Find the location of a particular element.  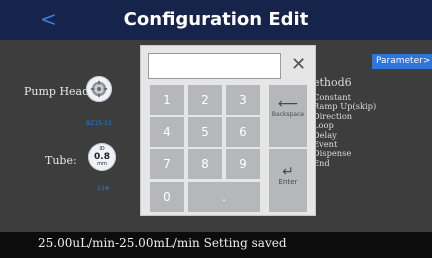

backspace-arrow-icon: ⟵ is located at coordinates (288, 104).